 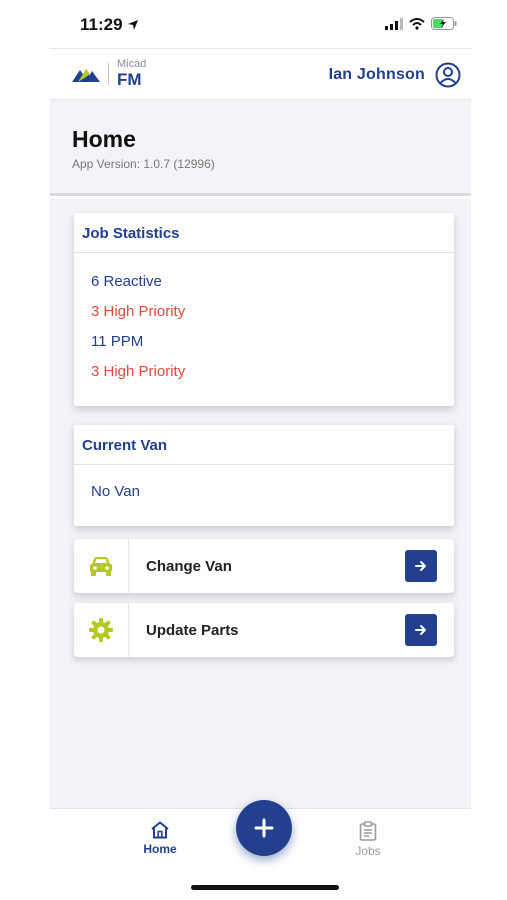 What do you see at coordinates (264, 233) in the screenshot?
I see `job-statistics-title: Job Statistics` at bounding box center [264, 233].